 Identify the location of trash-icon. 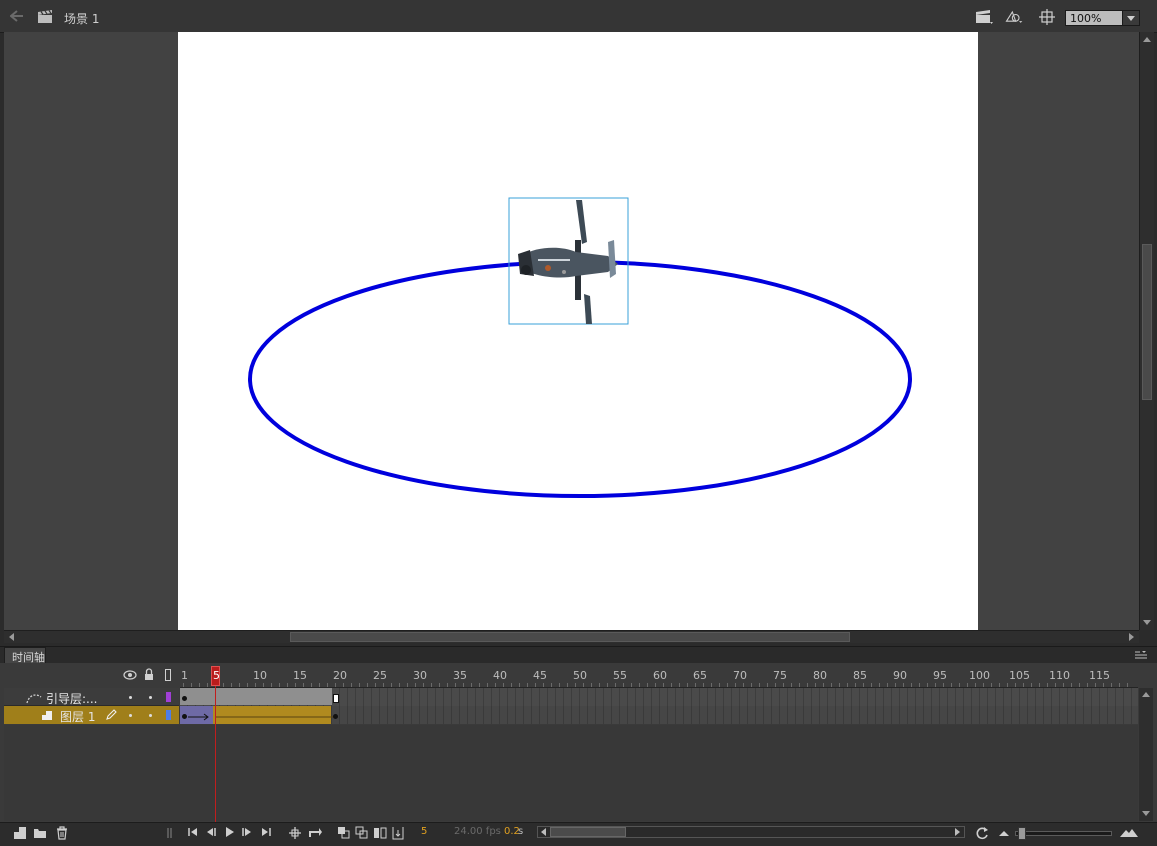
(62, 833).